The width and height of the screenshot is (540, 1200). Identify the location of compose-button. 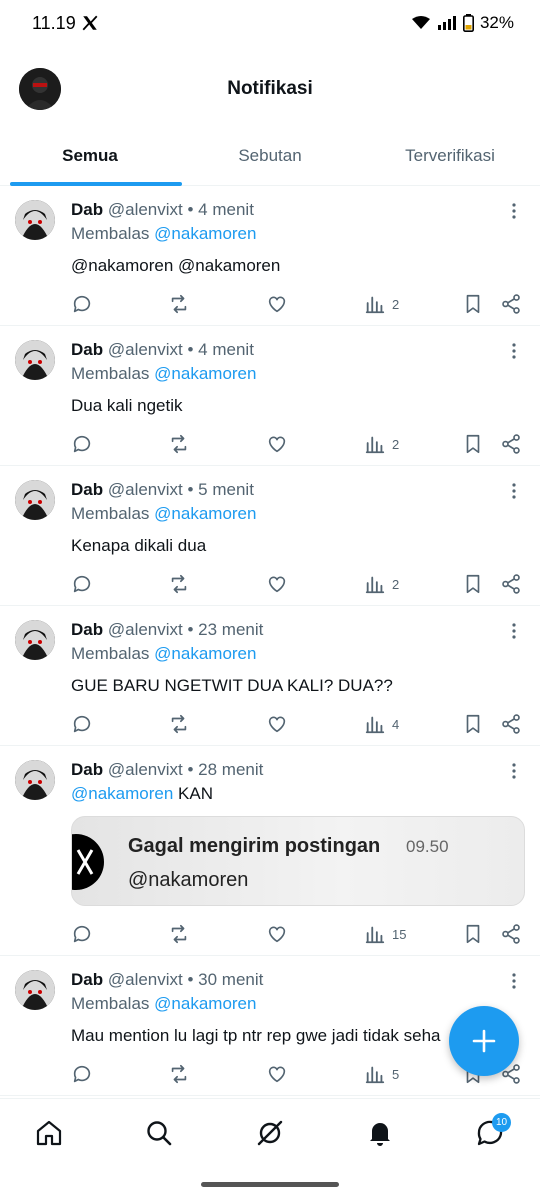
(484, 1041).